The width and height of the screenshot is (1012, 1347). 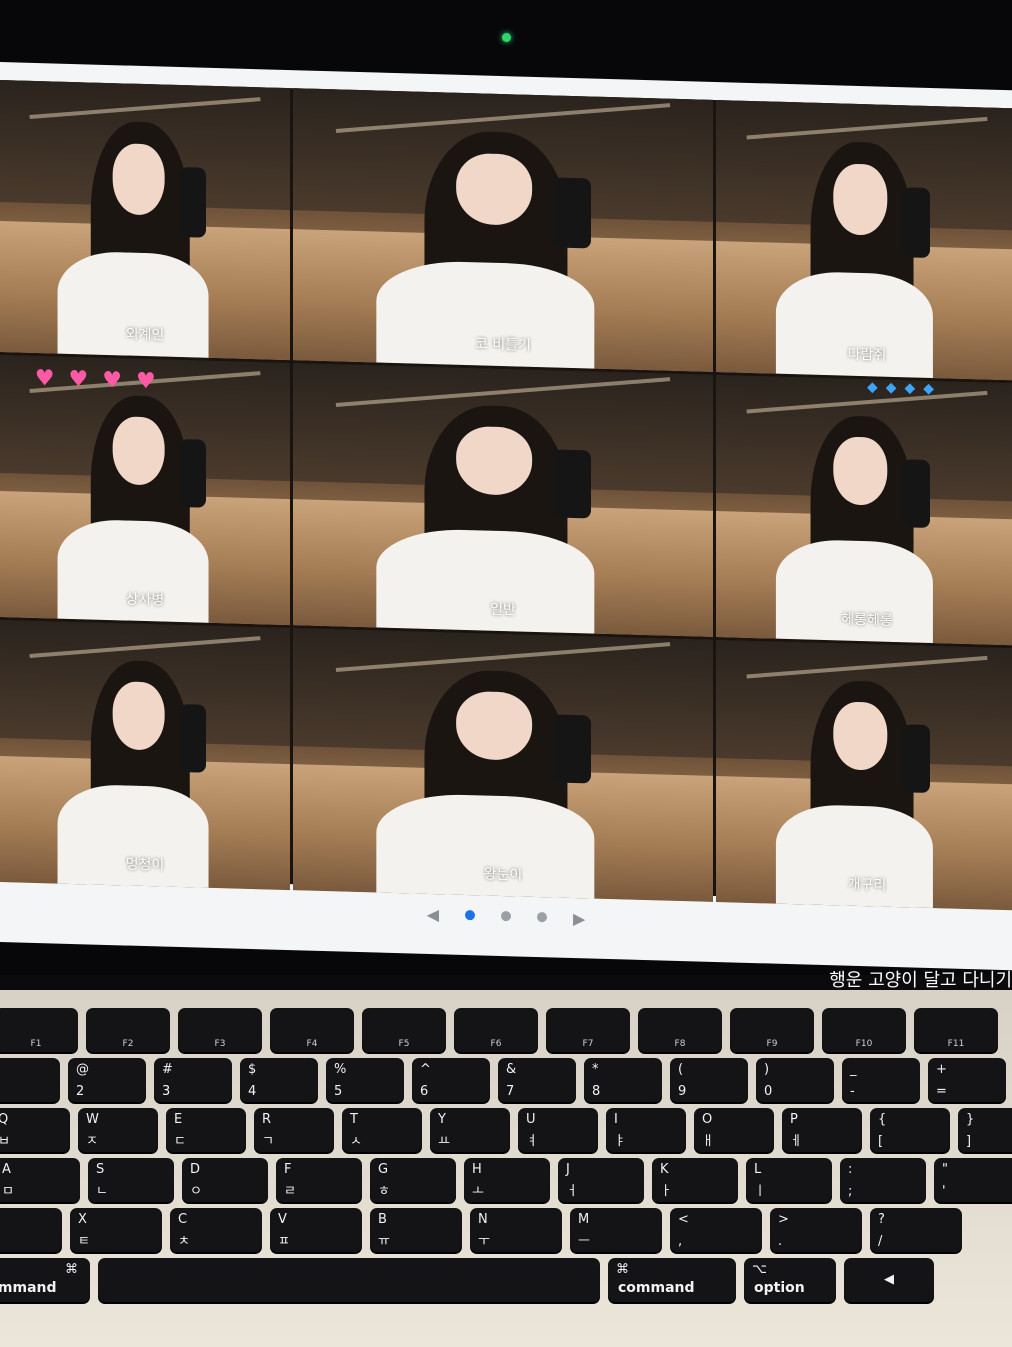 What do you see at coordinates (294, 1130) in the screenshot?
I see `keyboard-key: Rㄱ` at bounding box center [294, 1130].